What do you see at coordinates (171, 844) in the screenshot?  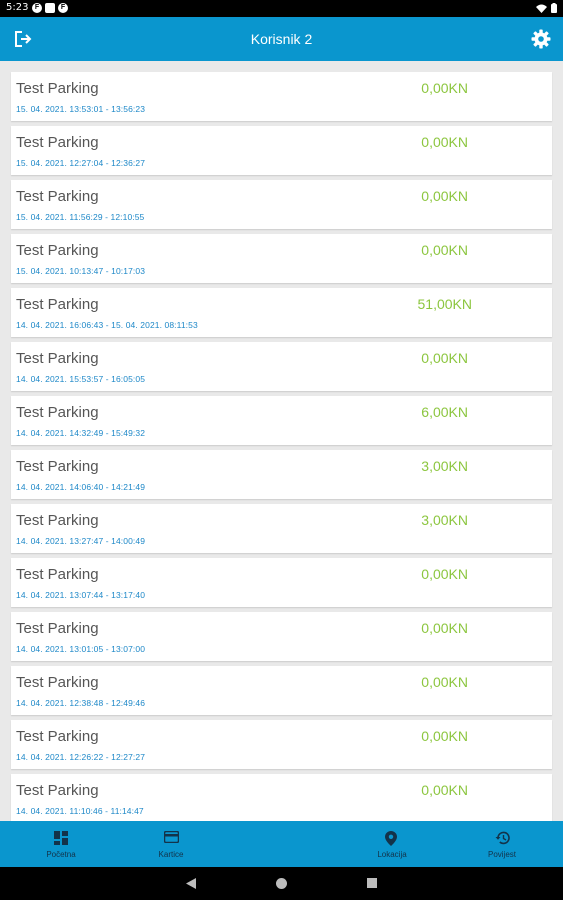 I see `nav-item-kartice: Kartice` at bounding box center [171, 844].